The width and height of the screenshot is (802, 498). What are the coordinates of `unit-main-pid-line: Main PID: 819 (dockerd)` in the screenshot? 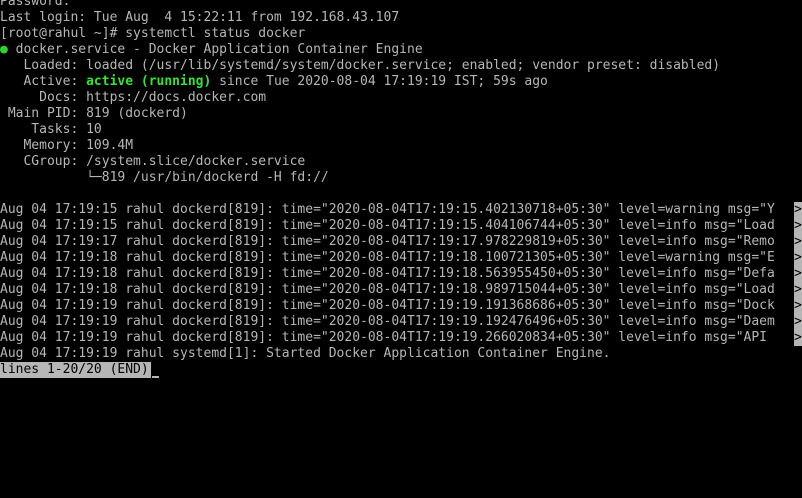 It's located at (94, 113).